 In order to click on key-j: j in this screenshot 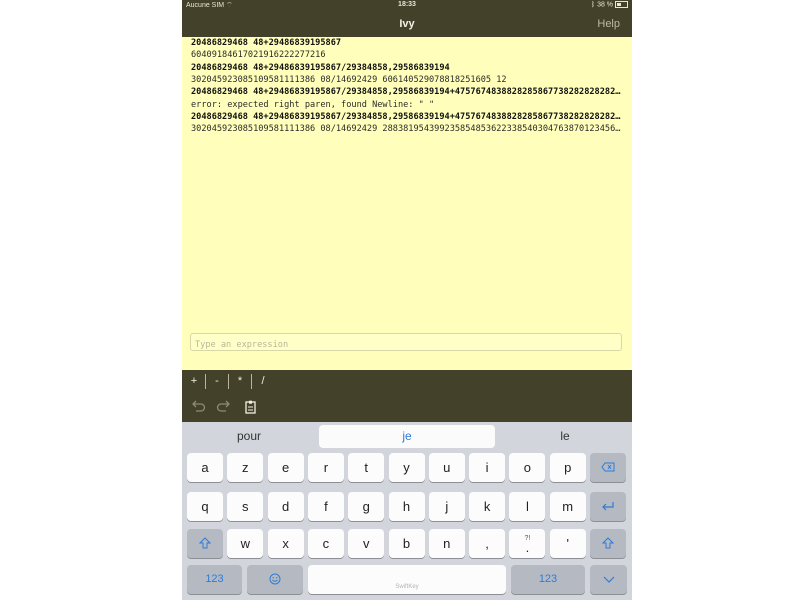, I will do `click(446, 506)`.